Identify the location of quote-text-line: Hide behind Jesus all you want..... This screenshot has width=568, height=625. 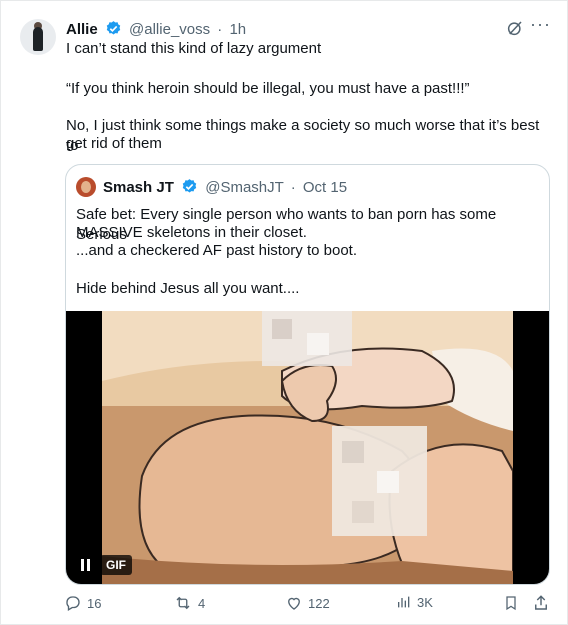
(188, 288).